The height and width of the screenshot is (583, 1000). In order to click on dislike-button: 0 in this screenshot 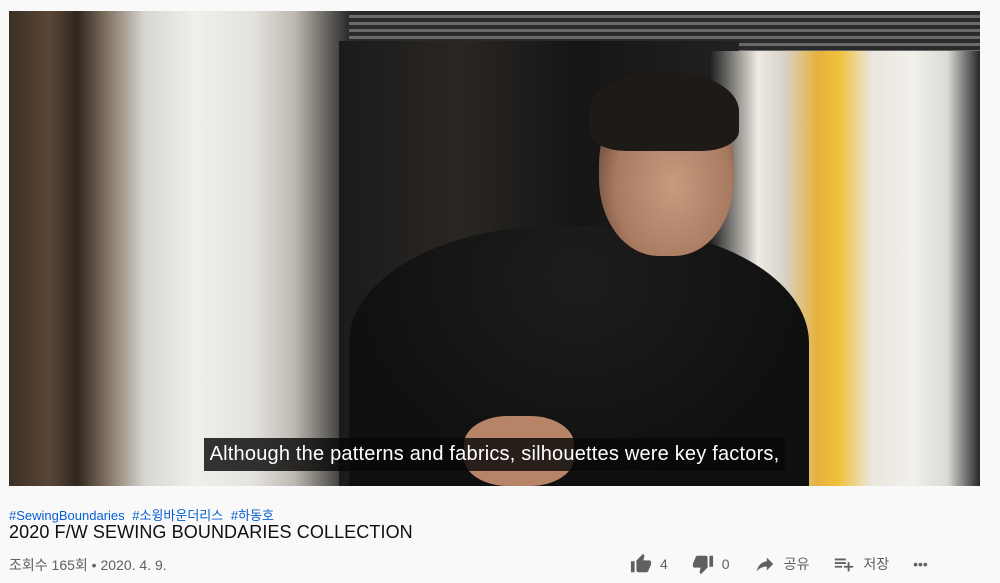, I will do `click(711, 564)`.